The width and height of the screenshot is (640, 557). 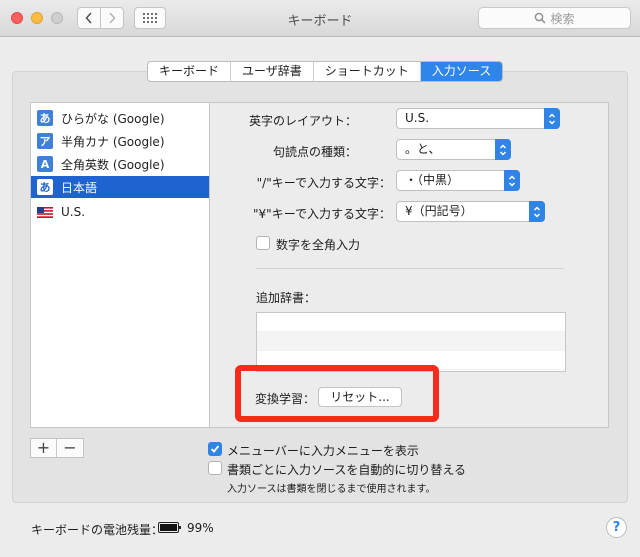 What do you see at coordinates (263, 243) in the screenshot?
I see `fullwidth-numbers-checkbox` at bounding box center [263, 243].